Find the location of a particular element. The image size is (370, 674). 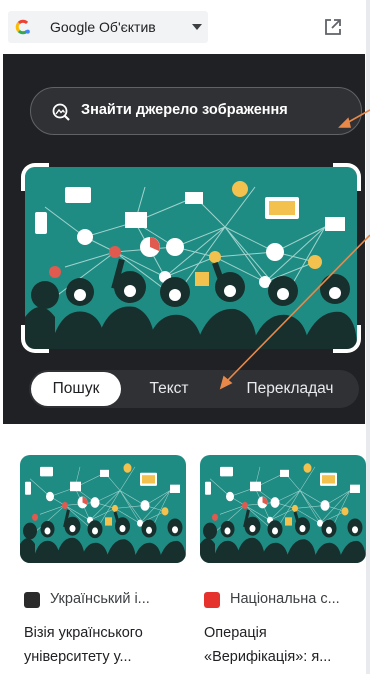

app-selector-dropdown: Google Об'єктив is located at coordinates (108, 27).